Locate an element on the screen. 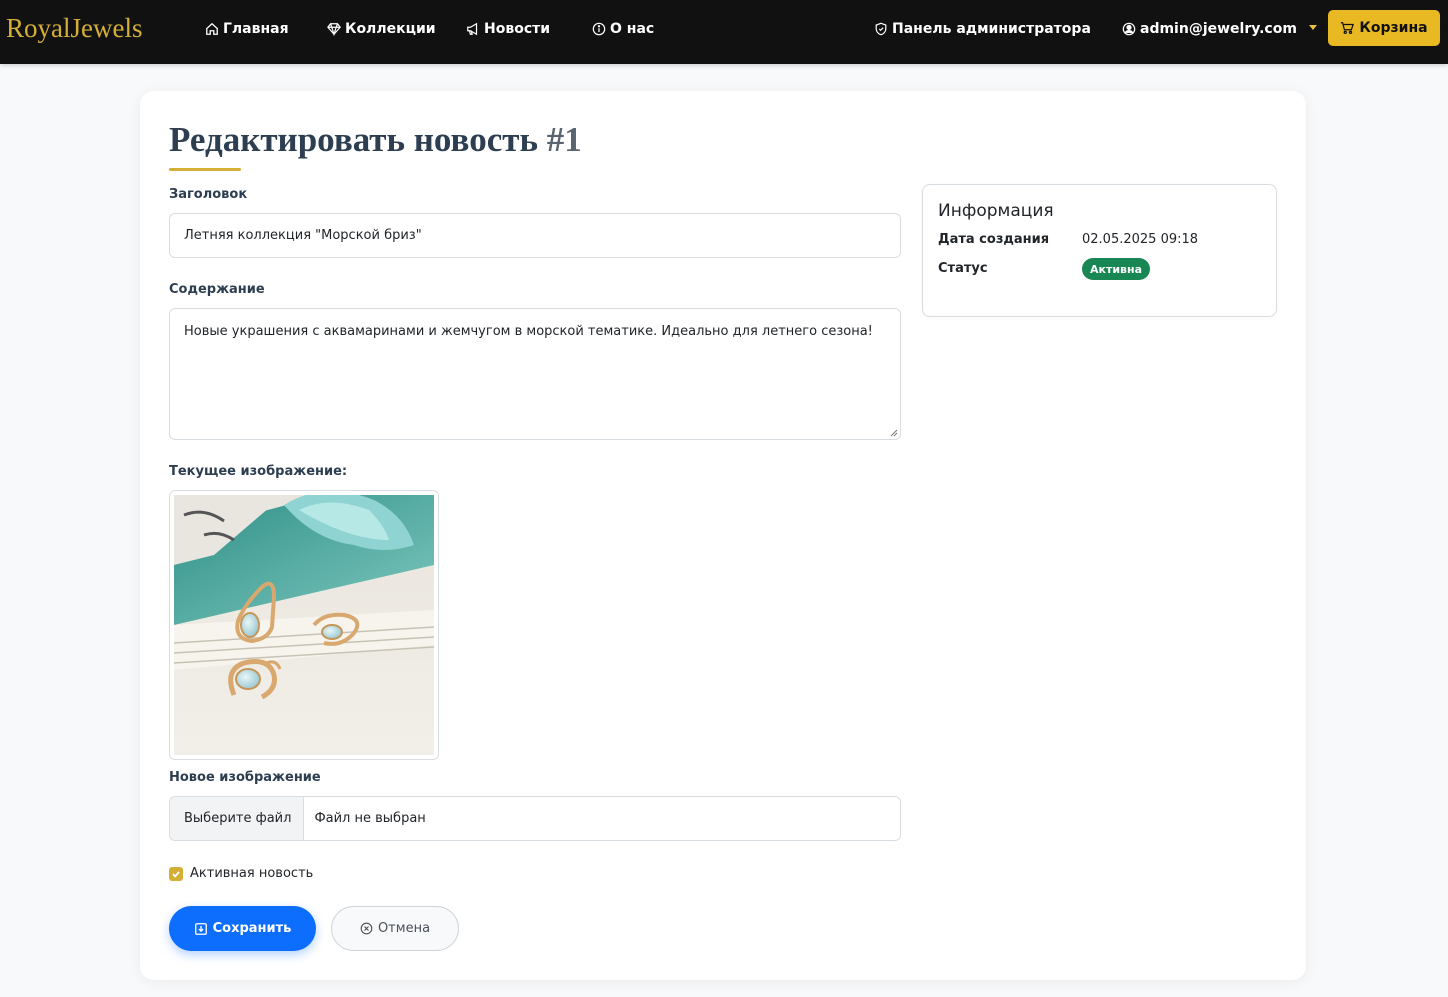 The width and height of the screenshot is (1448, 997). cart-label: Корзина is located at coordinates (1393, 28).